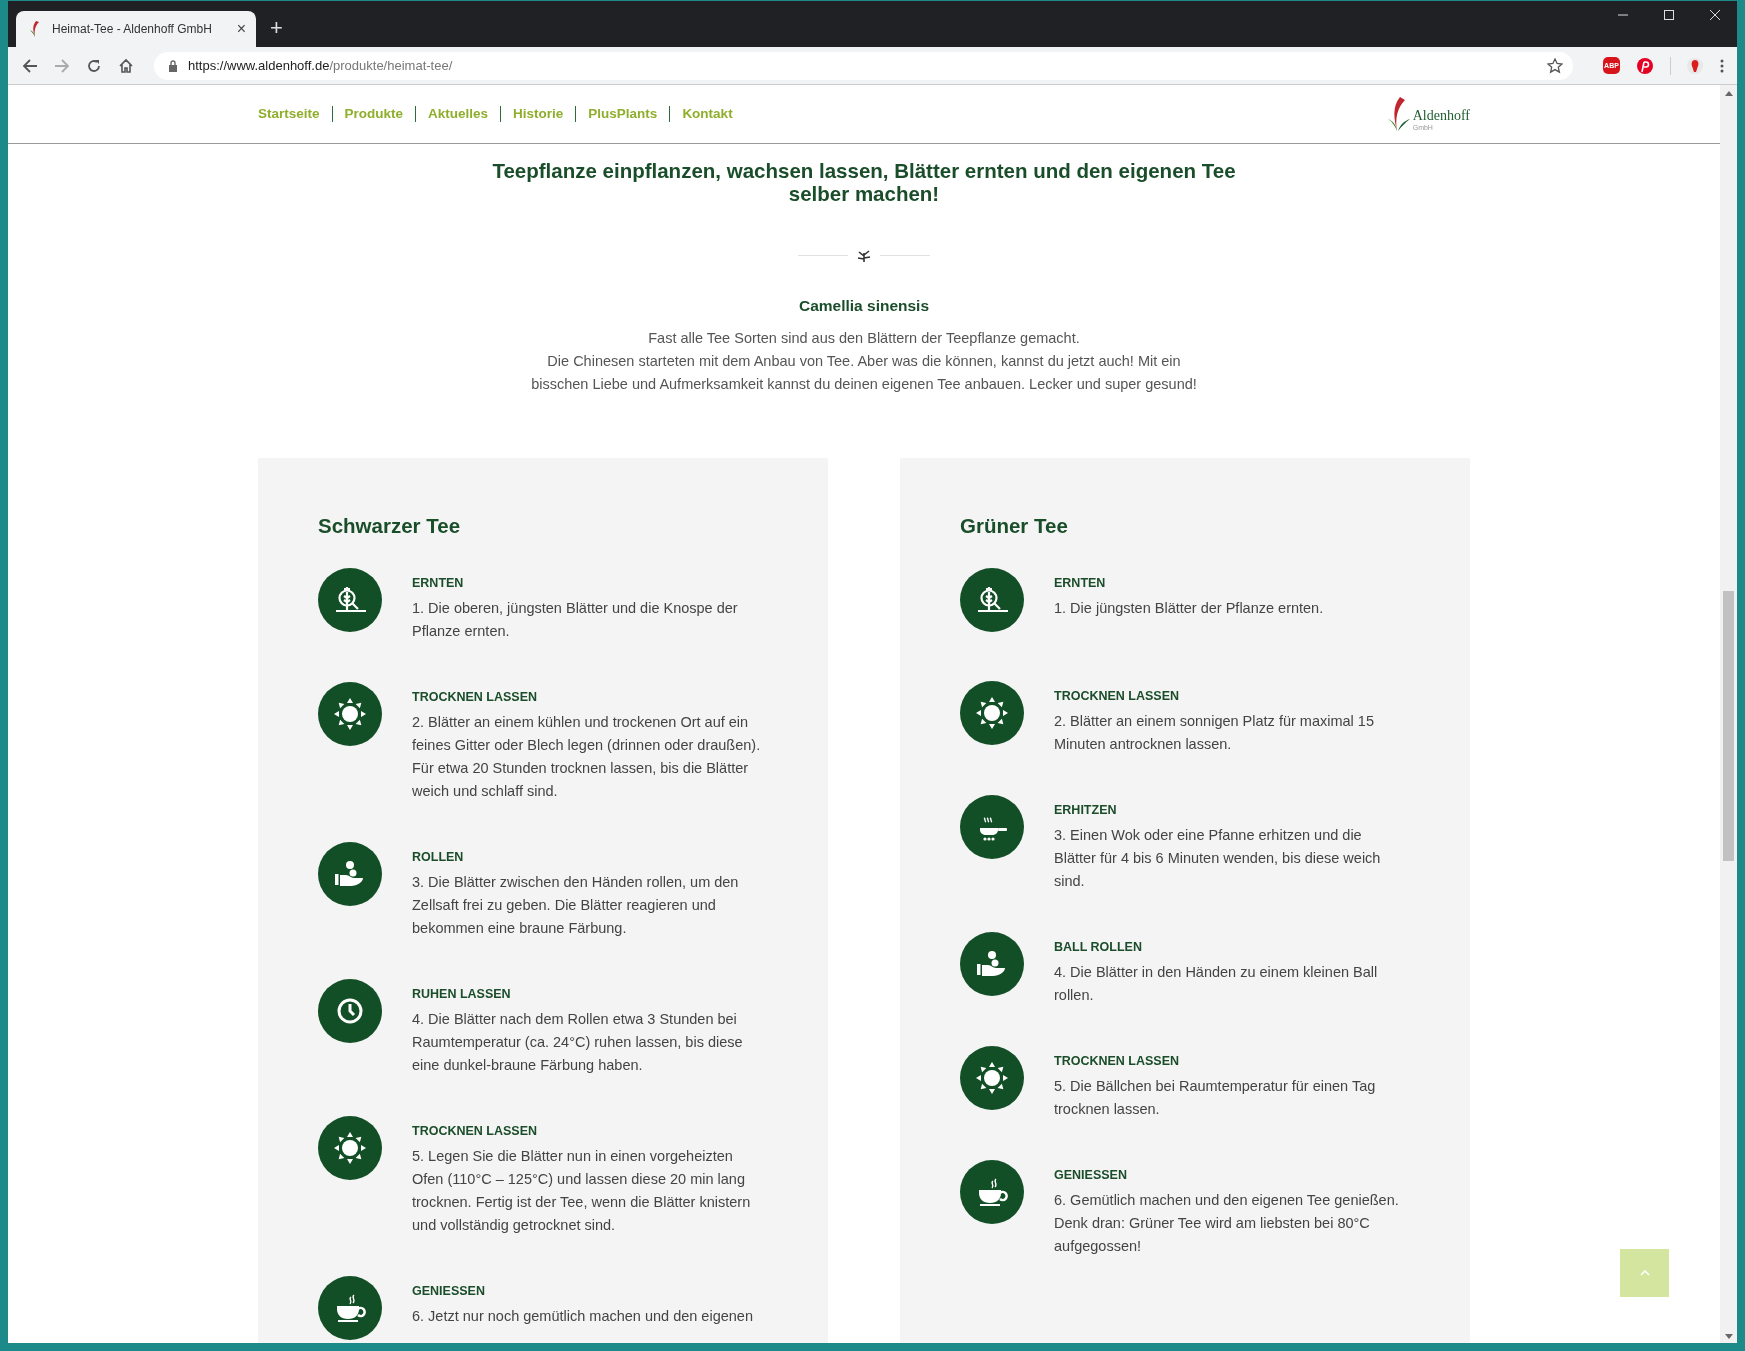 The image size is (1745, 1351). I want to click on scroll-down-icon, so click(1728, 1336).